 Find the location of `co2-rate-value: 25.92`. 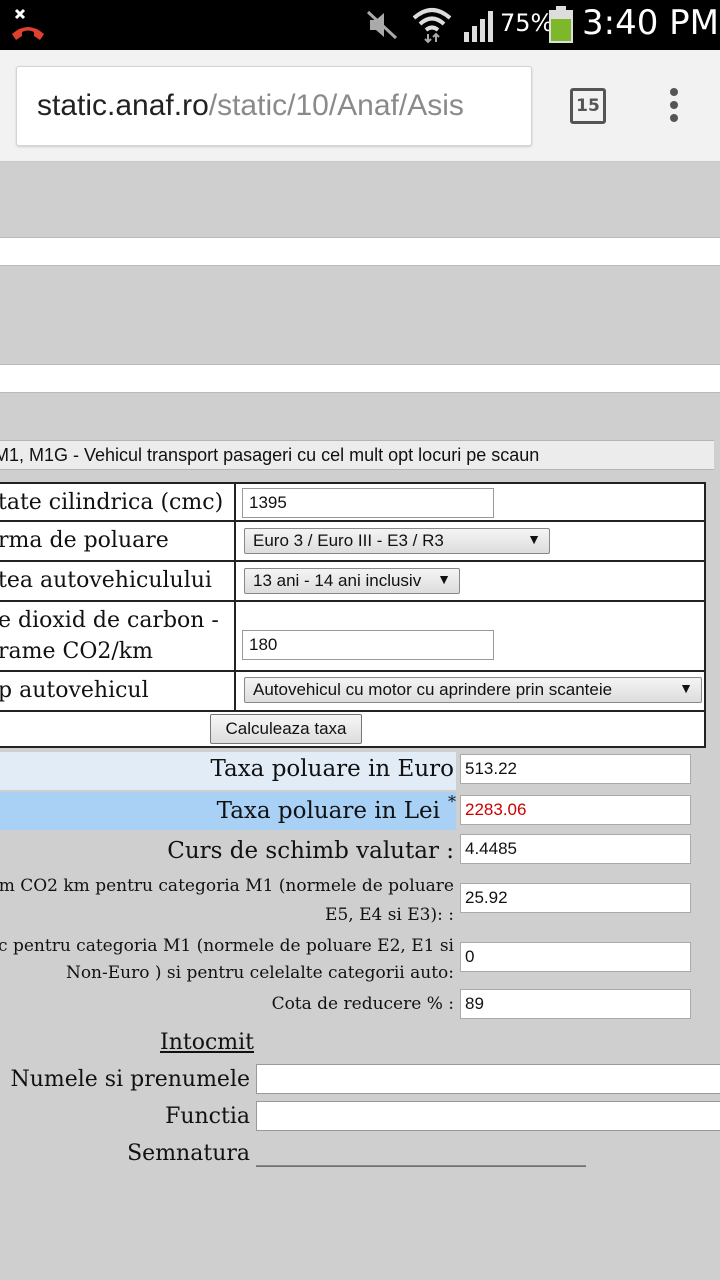

co2-rate-value: 25.92 is located at coordinates (575, 898).